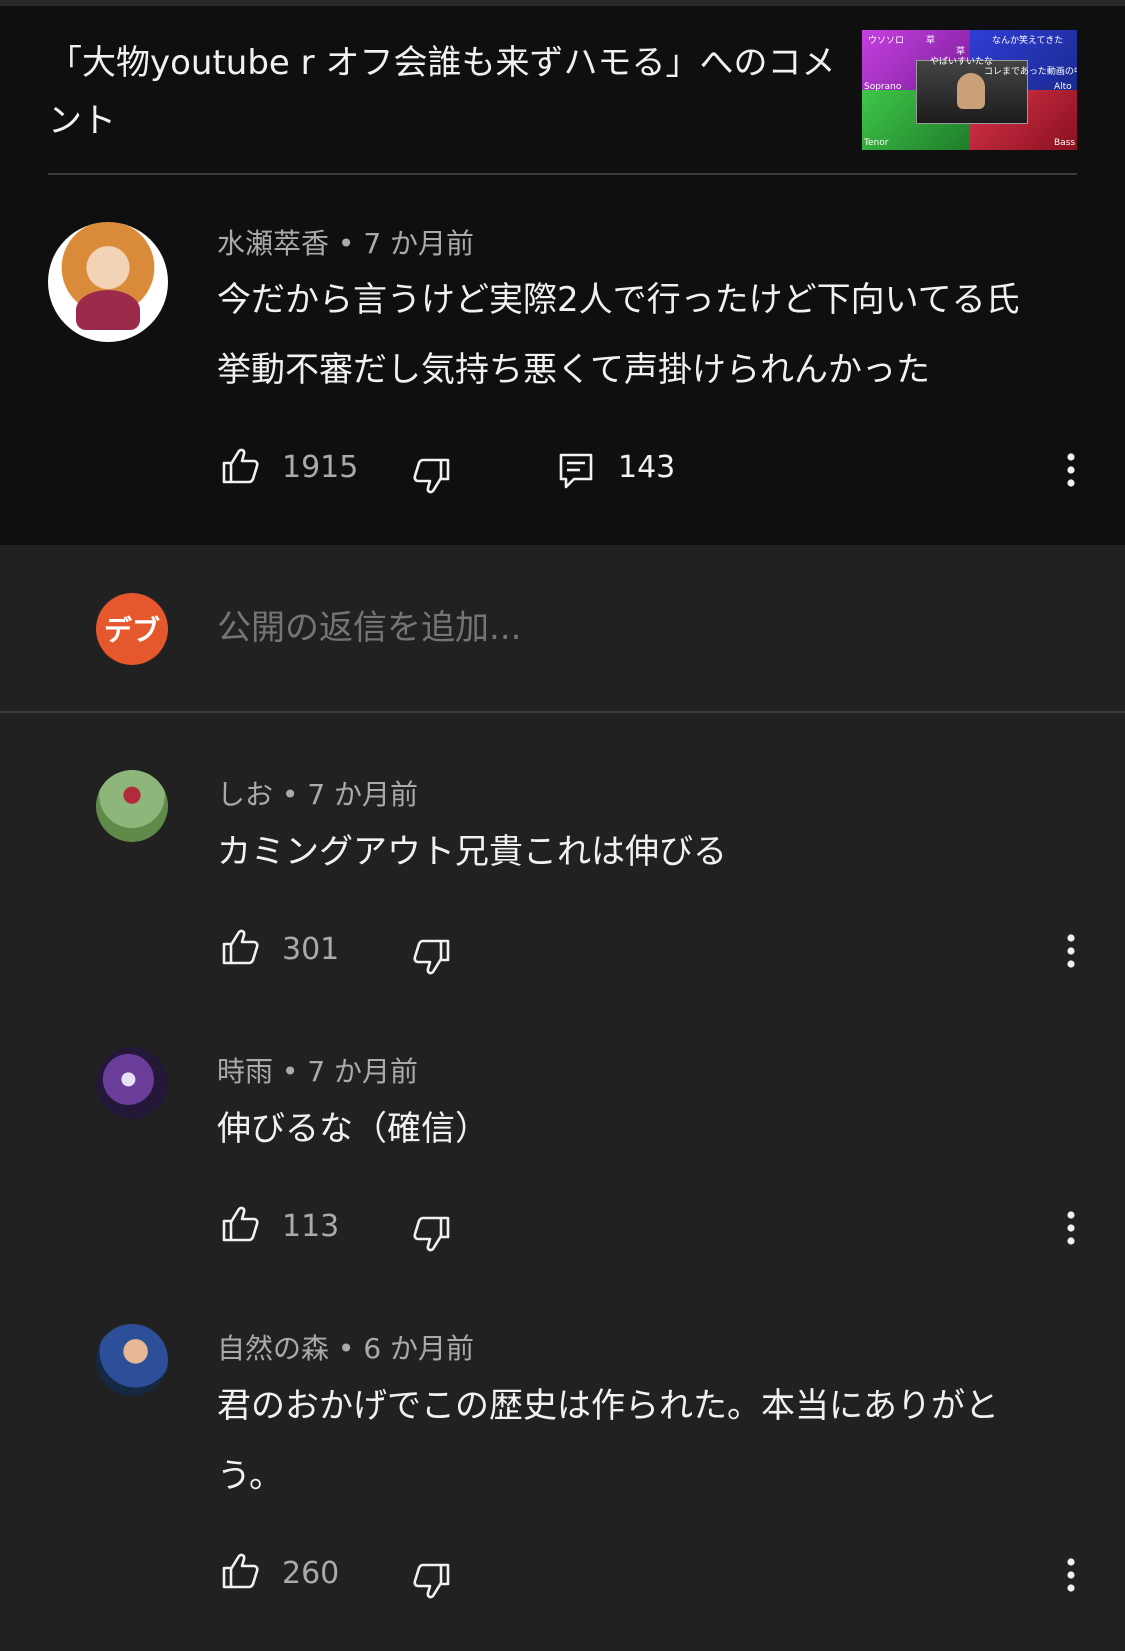 The width and height of the screenshot is (1125, 1651). I want to click on comment-text-line: 挙動不審だし気持ち悪くて声掛けられんかった, so click(573, 370).